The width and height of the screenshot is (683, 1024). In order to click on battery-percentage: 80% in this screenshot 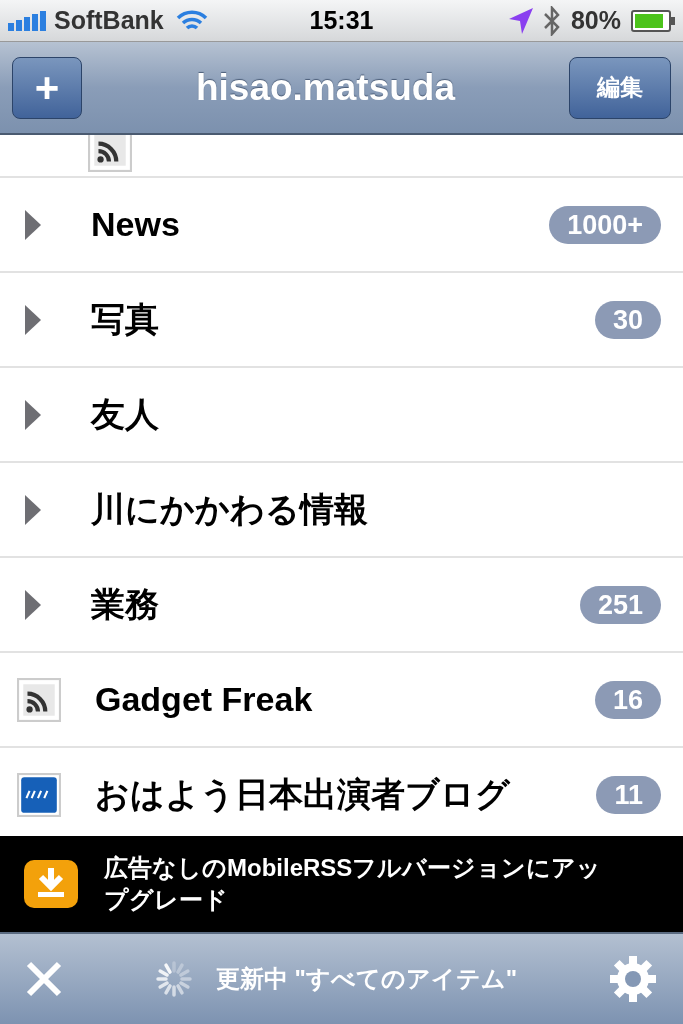, I will do `click(595, 20)`.